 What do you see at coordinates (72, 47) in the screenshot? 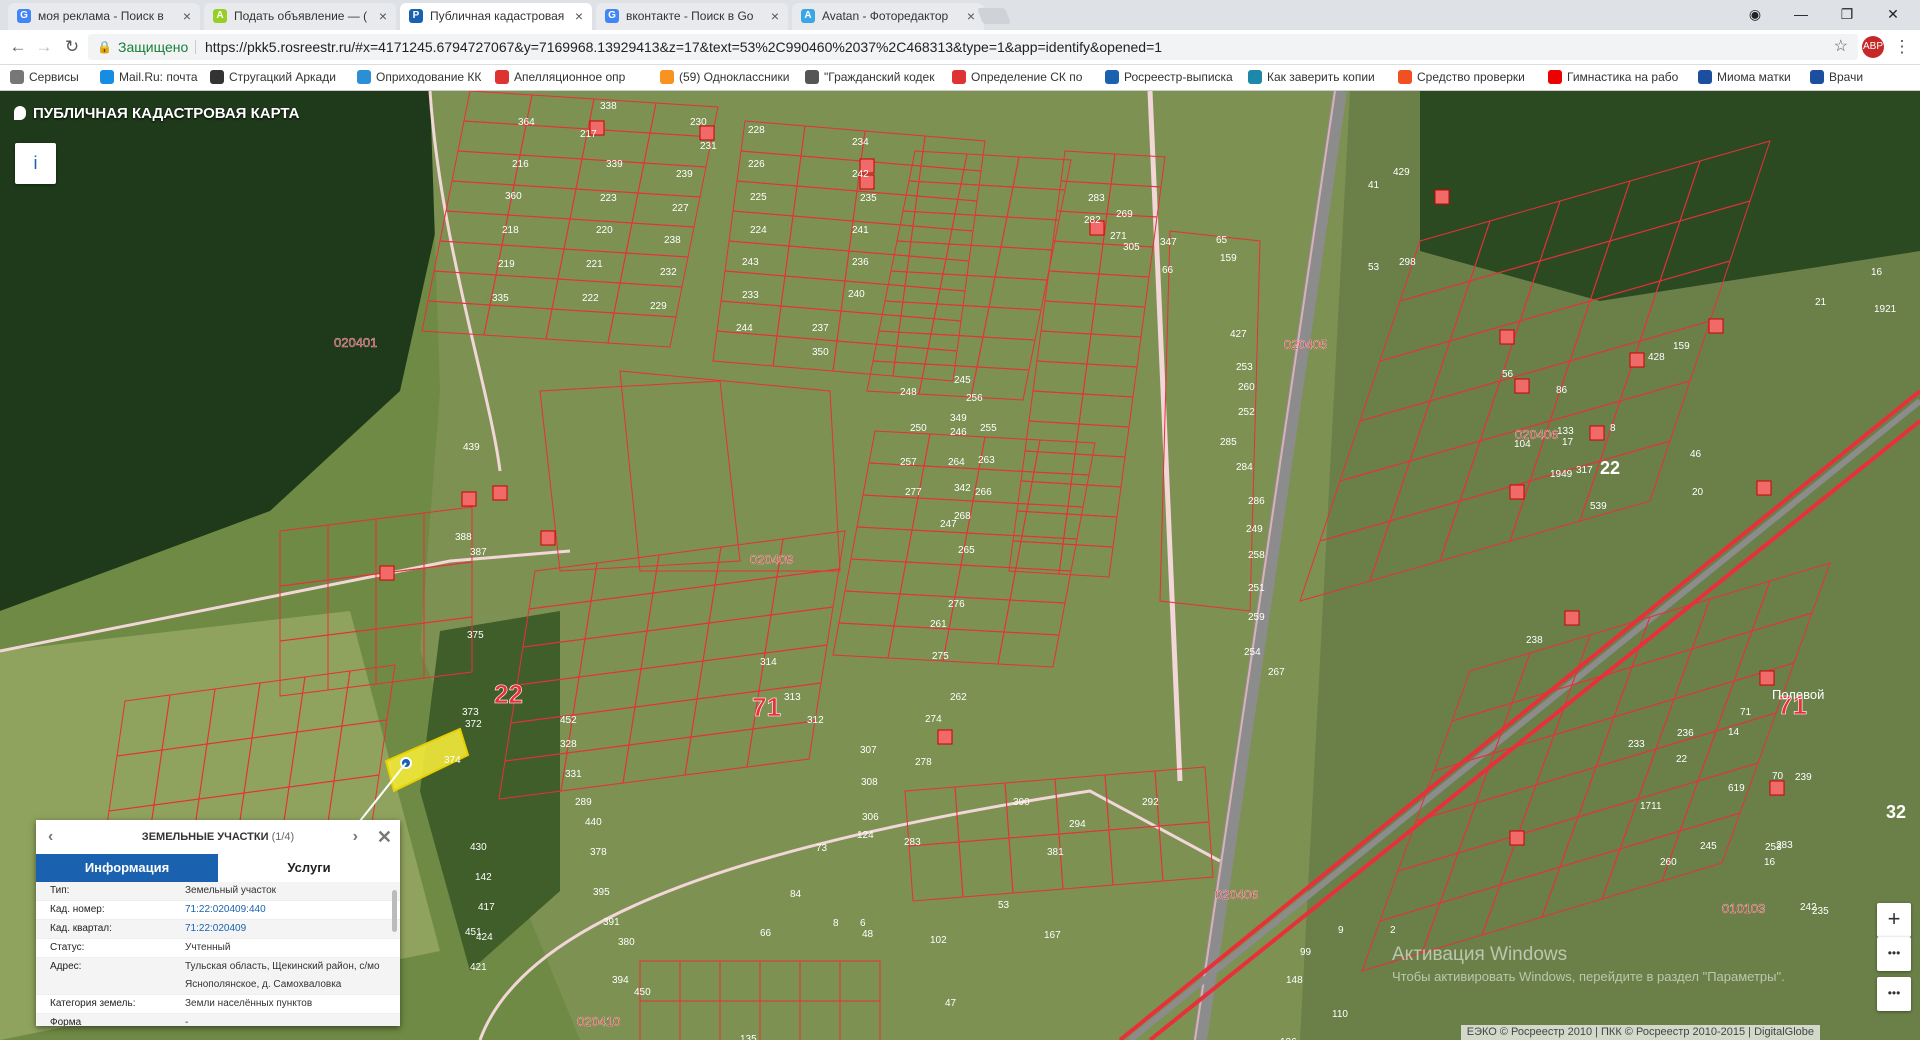
I see `reload-icon: ↻` at bounding box center [72, 47].